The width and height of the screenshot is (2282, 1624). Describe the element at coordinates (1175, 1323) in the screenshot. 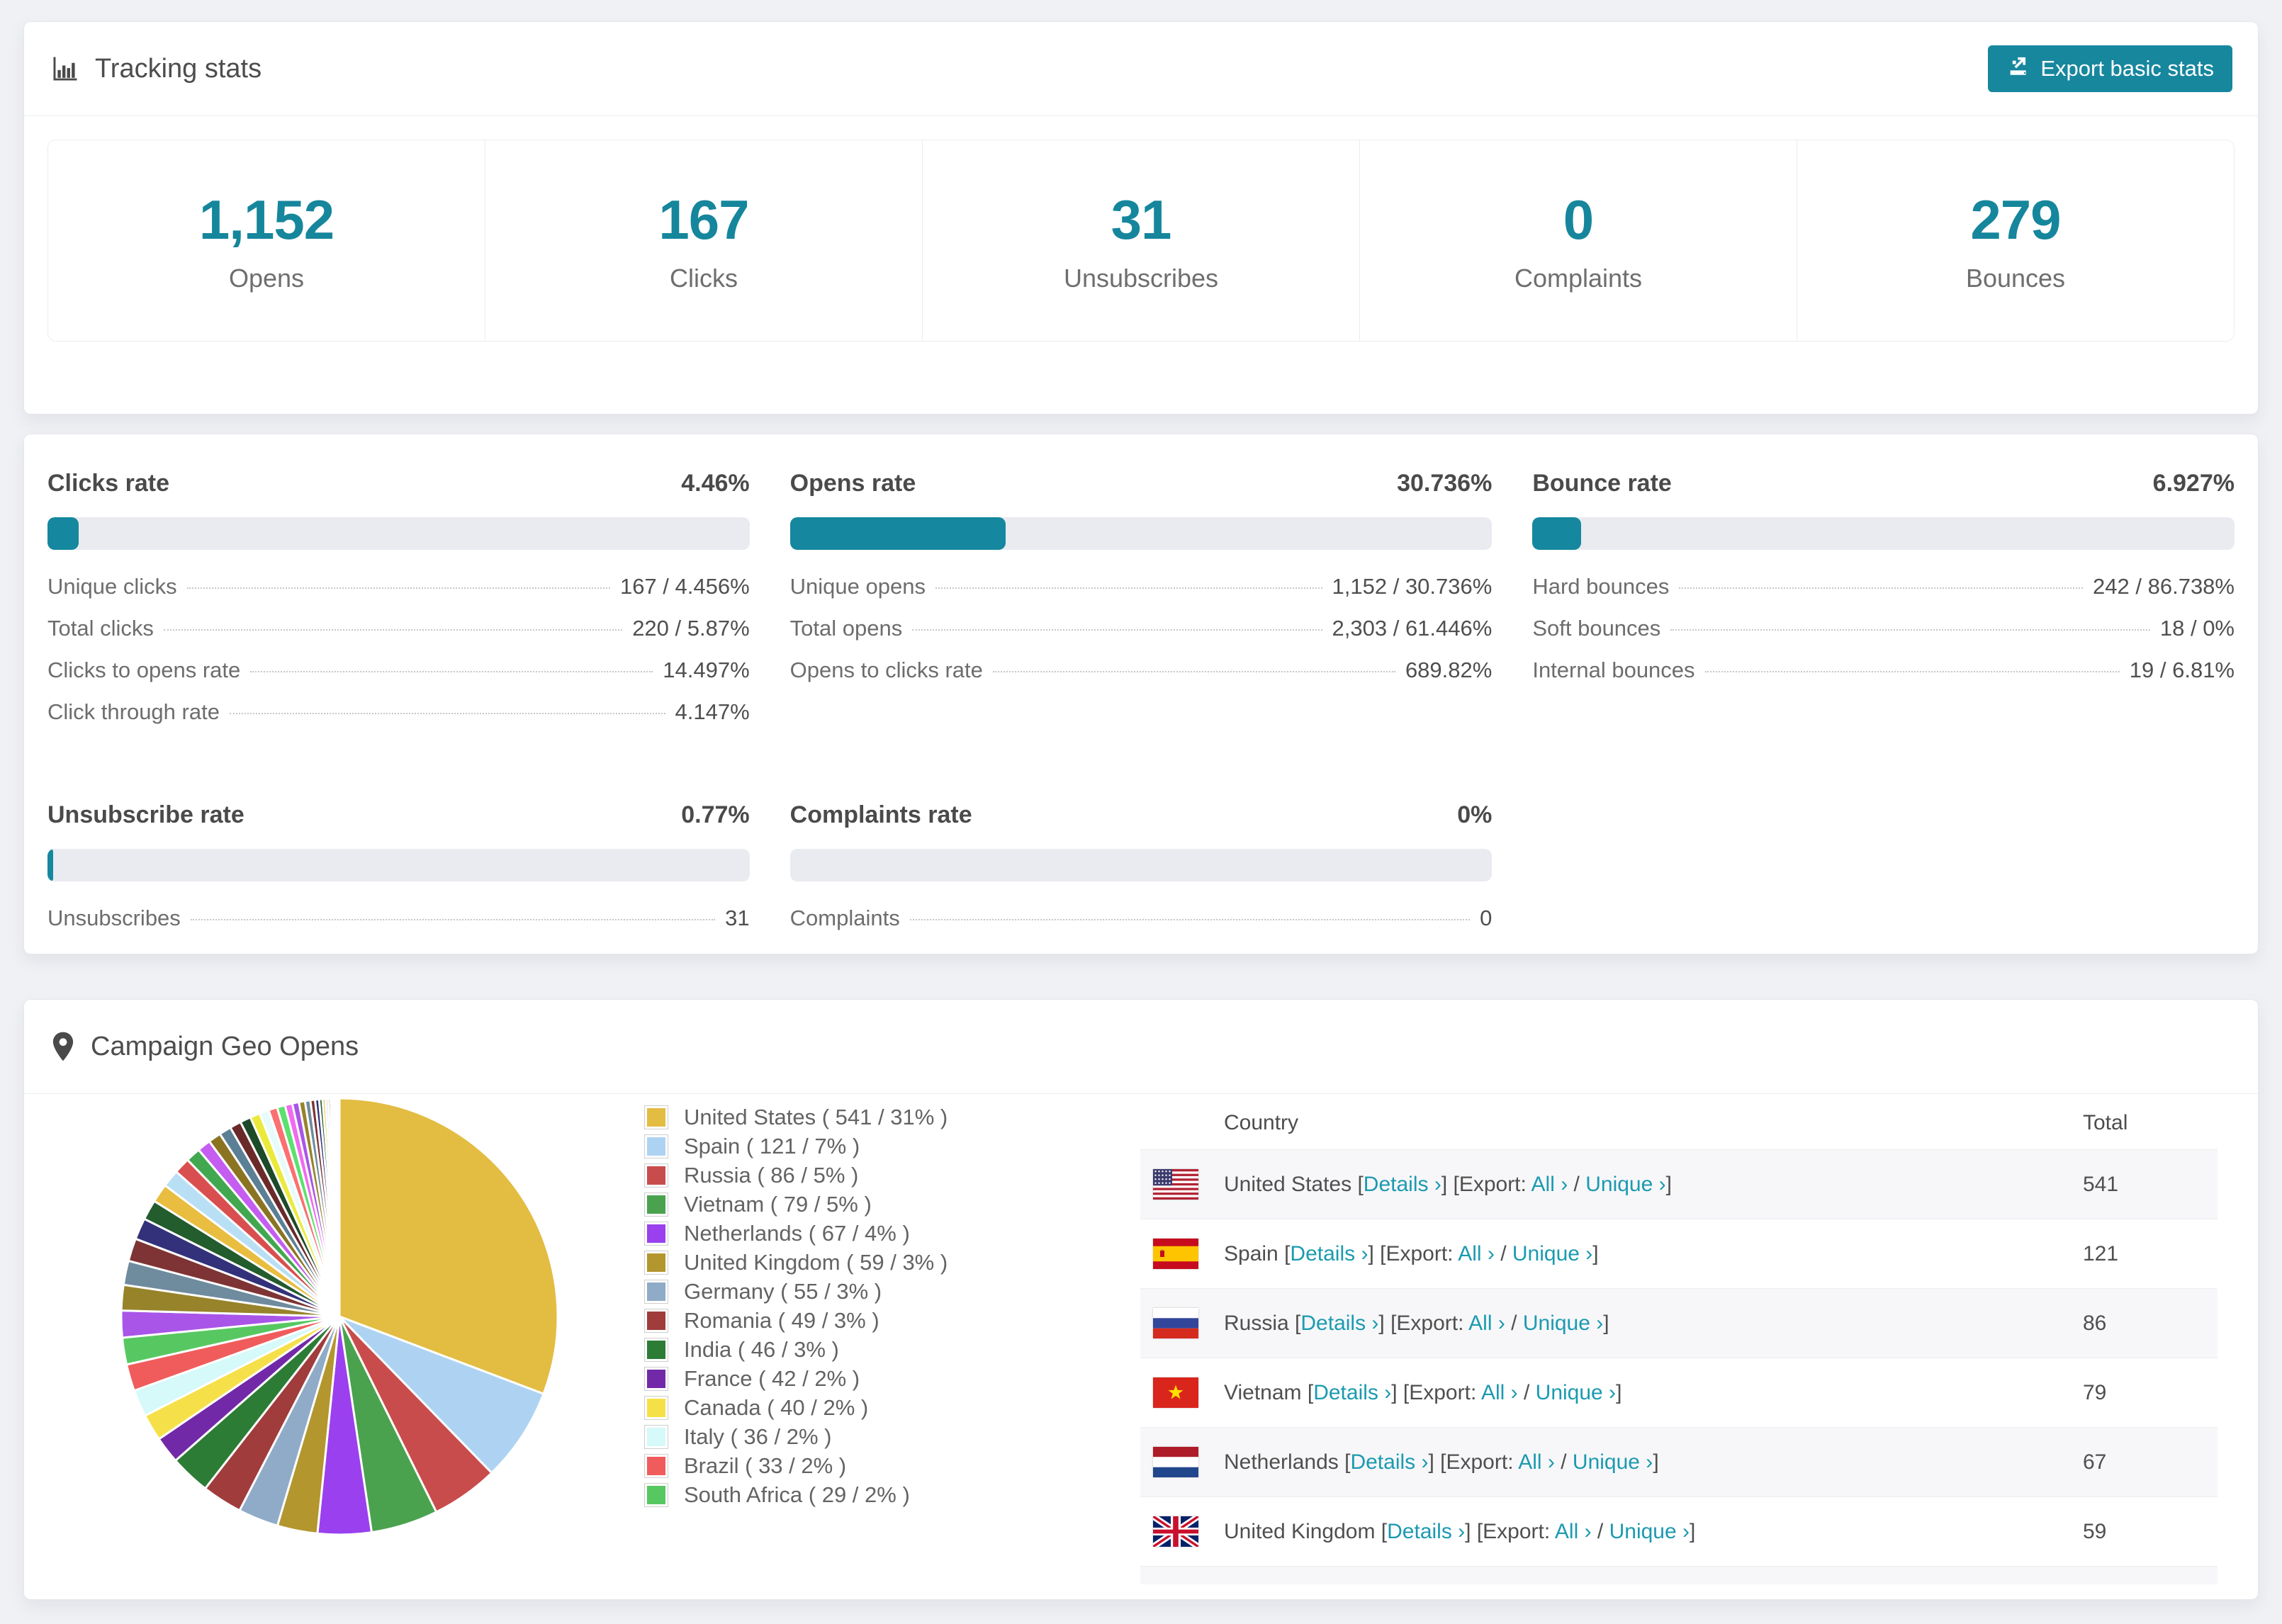

I see `ru-flag-icon` at that location.